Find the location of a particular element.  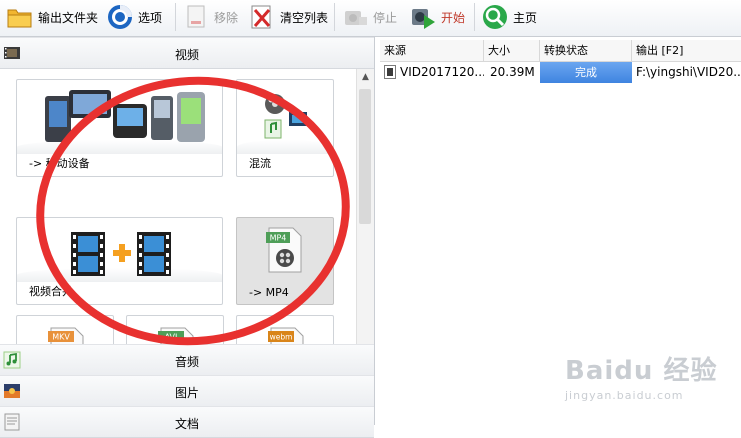

avi-badge: AVI is located at coordinates (171, 337).